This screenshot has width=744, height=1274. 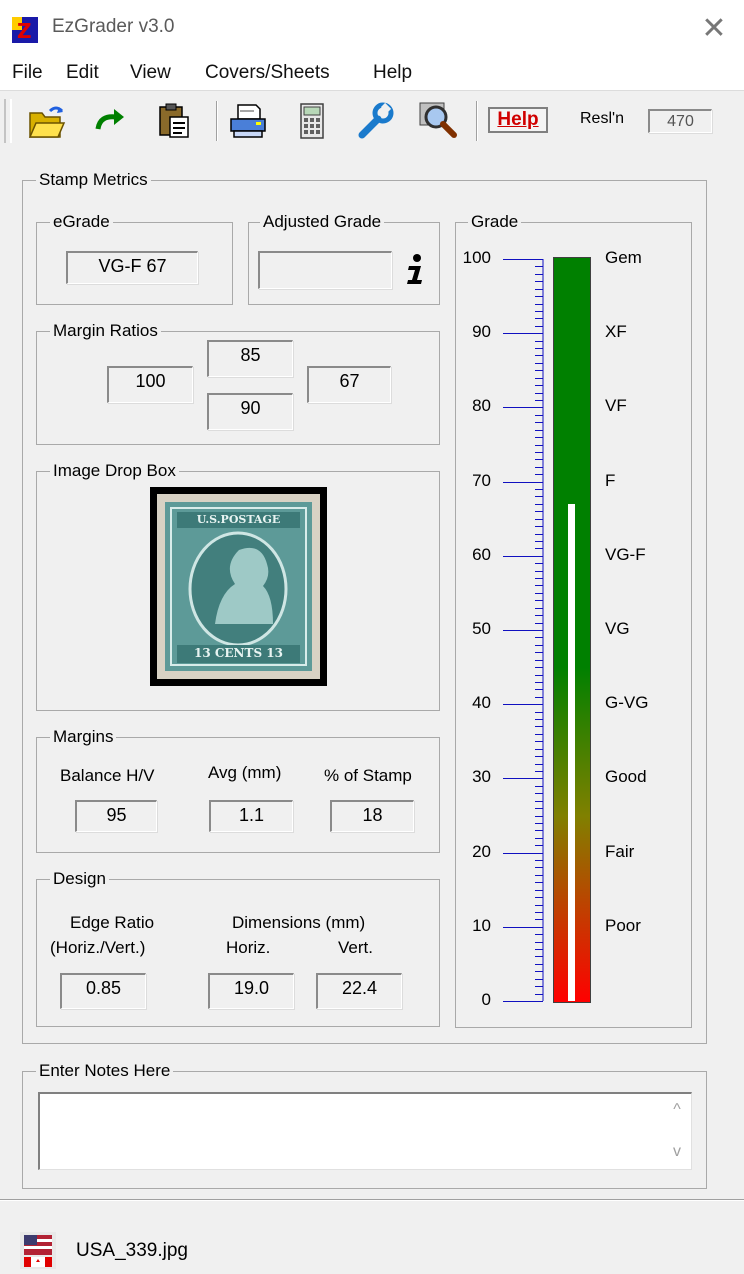 I want to click on margin-ratio-right: 67, so click(x=349, y=384).